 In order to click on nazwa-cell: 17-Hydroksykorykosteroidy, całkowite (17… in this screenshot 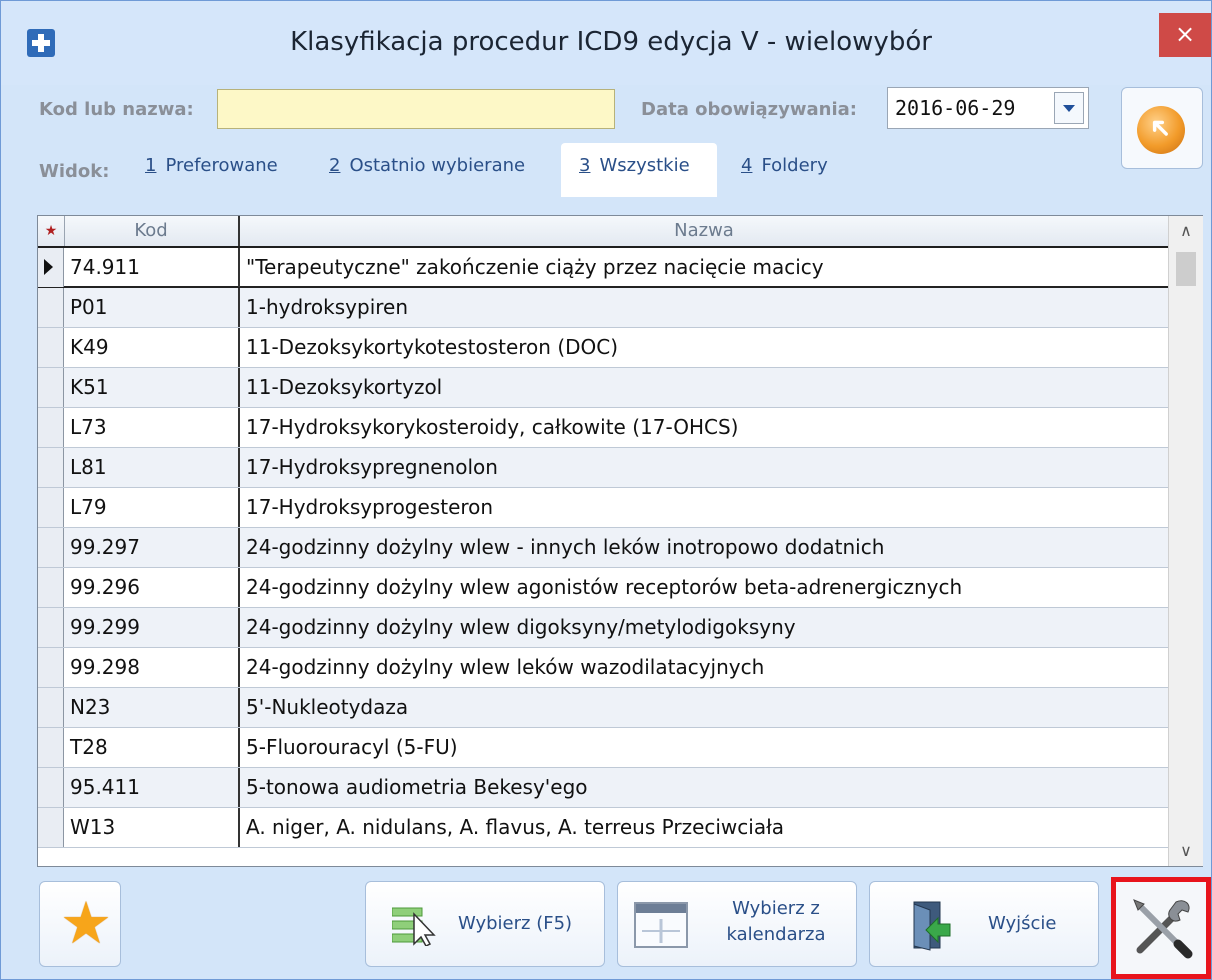, I will do `click(492, 427)`.